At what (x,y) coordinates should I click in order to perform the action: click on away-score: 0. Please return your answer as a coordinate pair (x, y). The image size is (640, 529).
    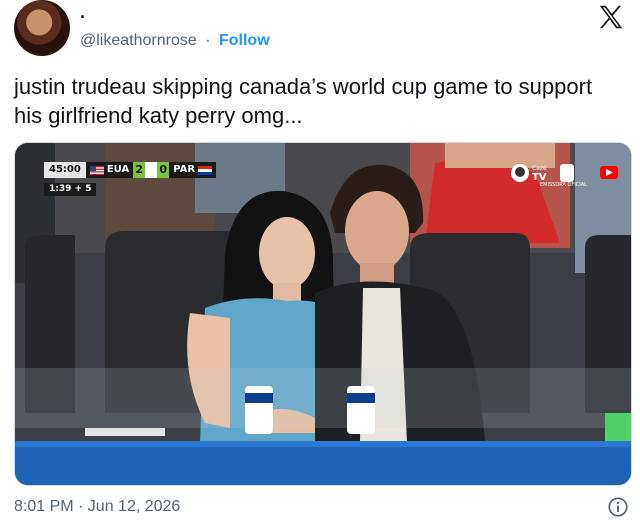
    Looking at the image, I should click on (163, 170).